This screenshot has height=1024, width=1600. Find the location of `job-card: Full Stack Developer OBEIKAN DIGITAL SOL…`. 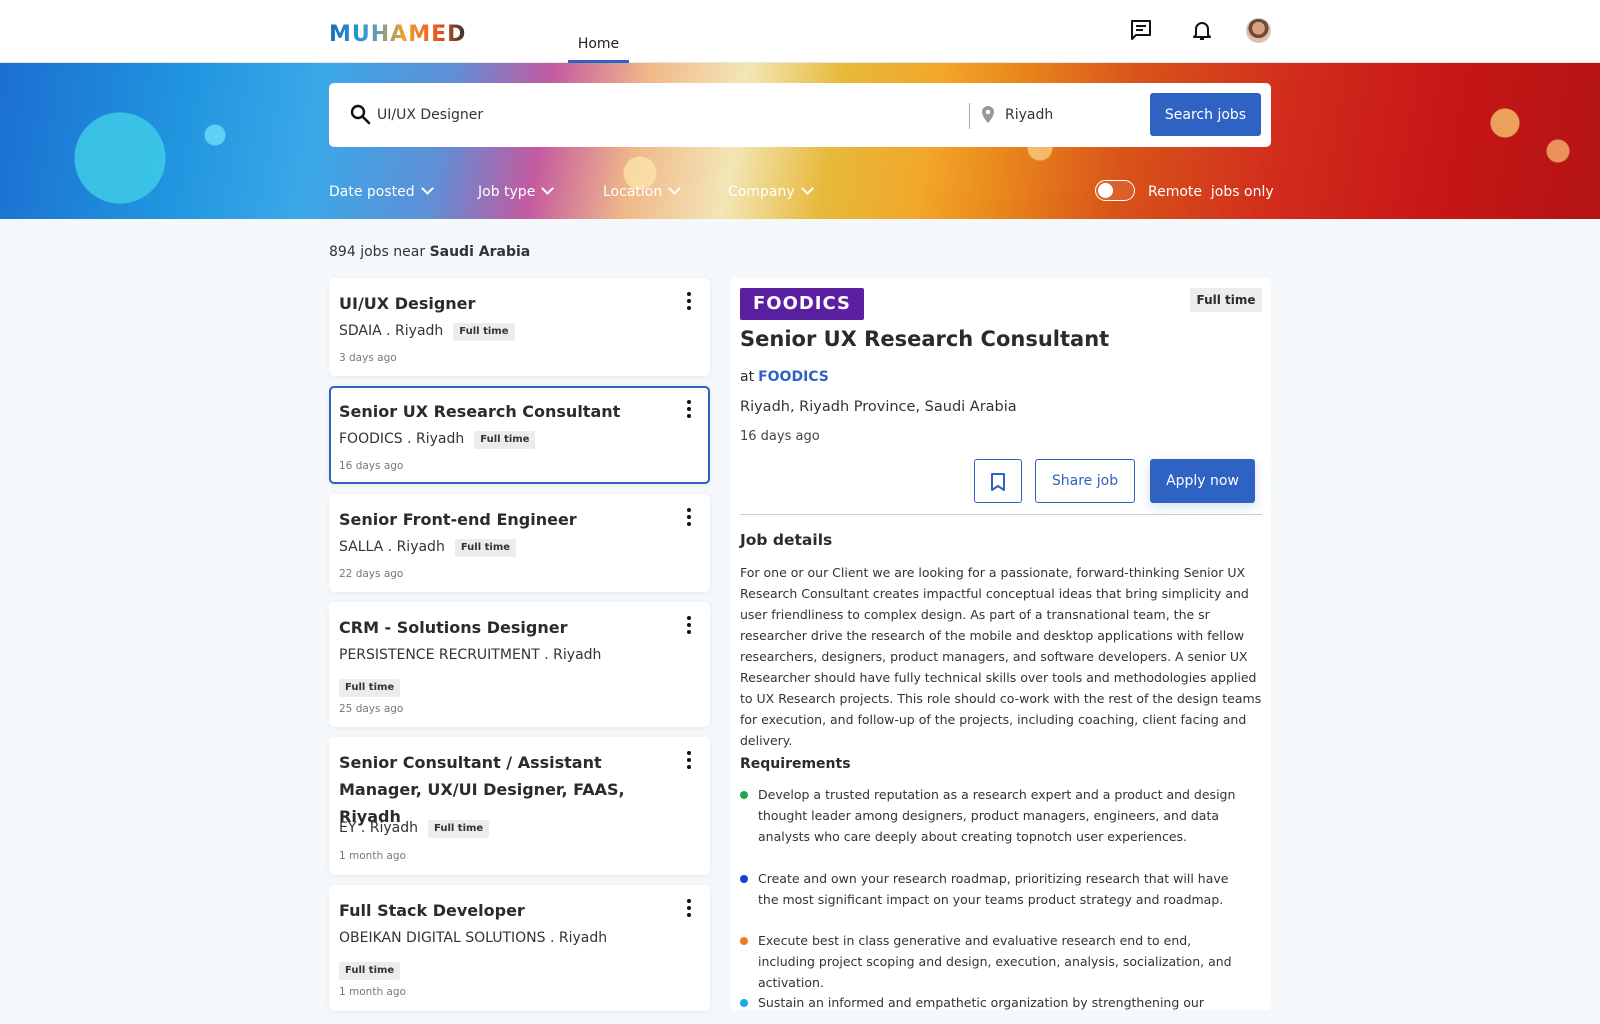

job-card: Full Stack Developer OBEIKAN DIGITAL SOL… is located at coordinates (519, 948).